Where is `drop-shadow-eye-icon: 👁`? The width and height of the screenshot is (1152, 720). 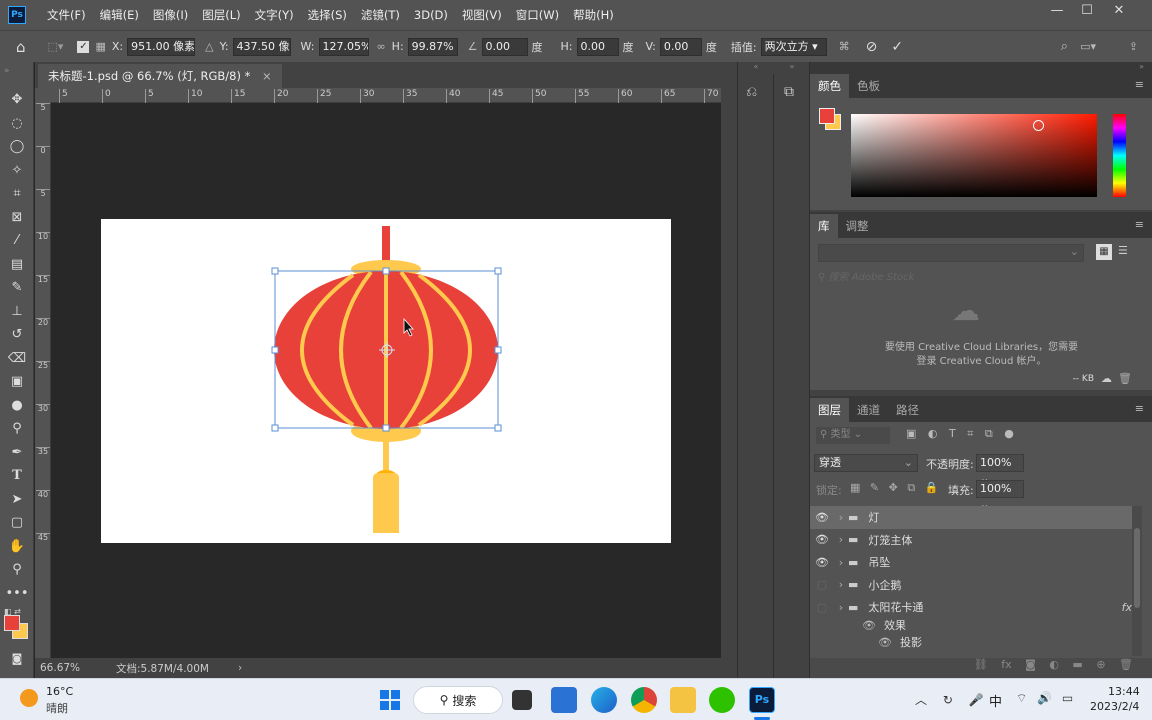
drop-shadow-eye-icon: 👁 is located at coordinates (885, 642).